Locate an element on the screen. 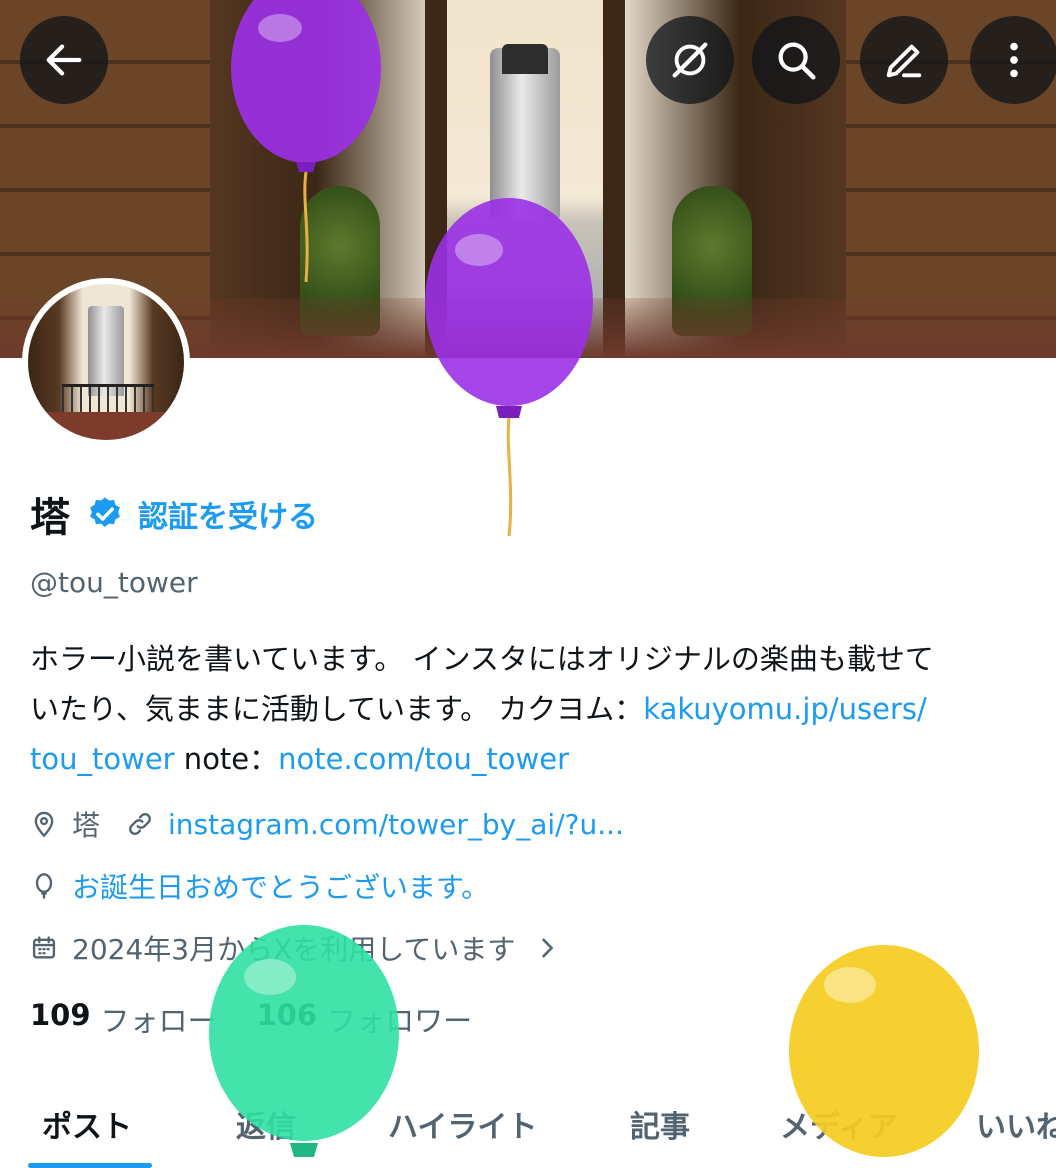 This screenshot has height=1168, width=1056. grok-icon is located at coordinates (690, 60).